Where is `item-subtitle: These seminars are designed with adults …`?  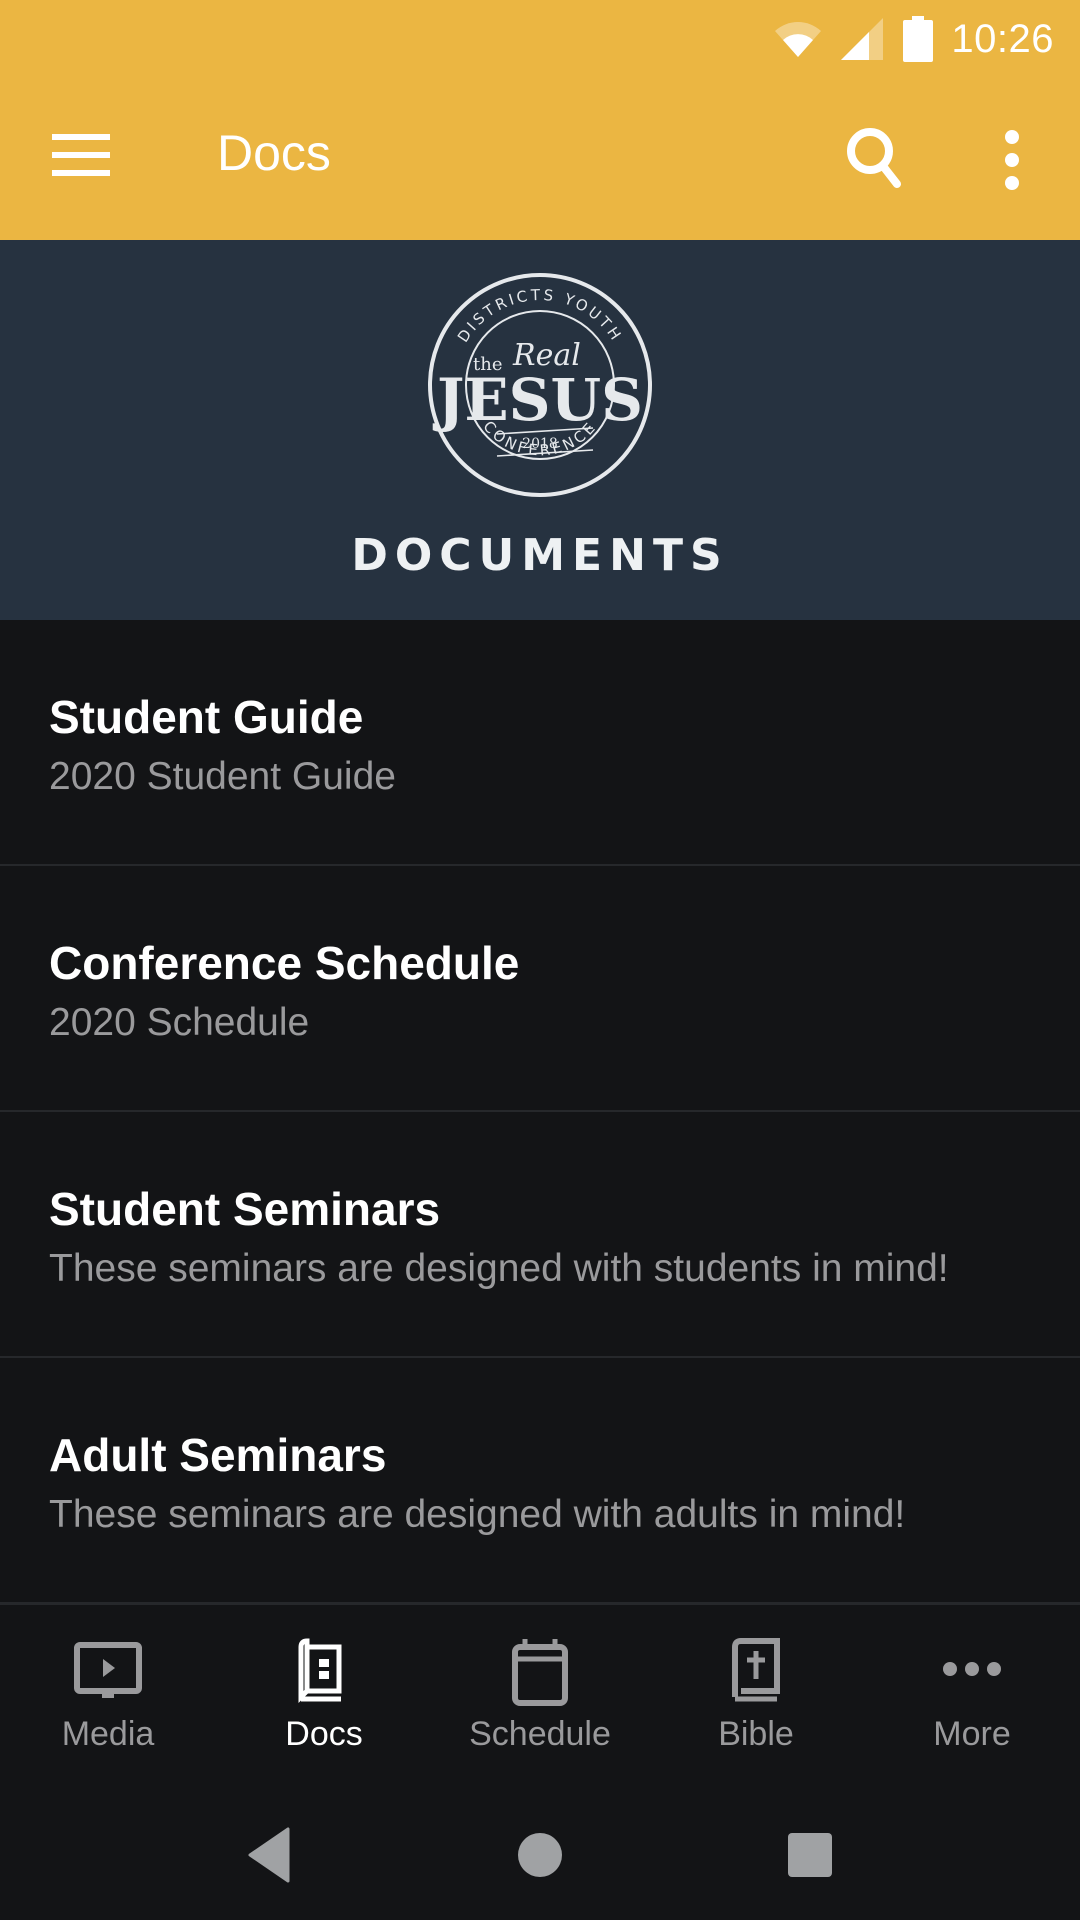
item-subtitle: These seminars are designed with adults … is located at coordinates (477, 1514).